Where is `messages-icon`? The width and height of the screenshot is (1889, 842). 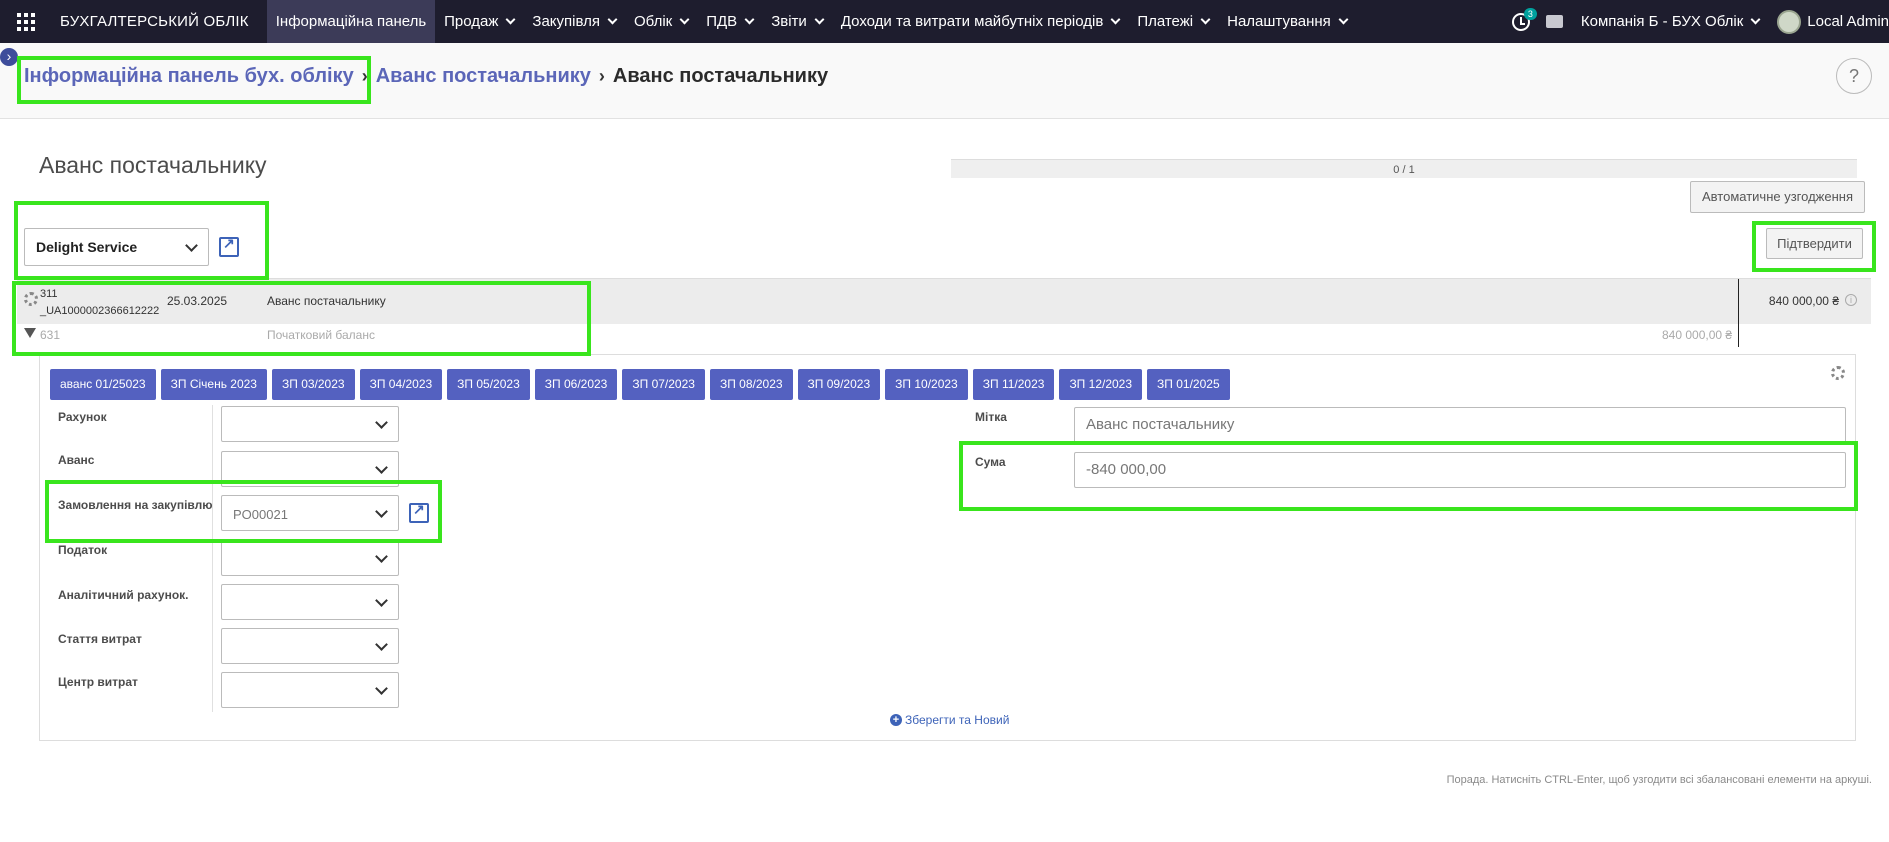
messages-icon is located at coordinates (1554, 21).